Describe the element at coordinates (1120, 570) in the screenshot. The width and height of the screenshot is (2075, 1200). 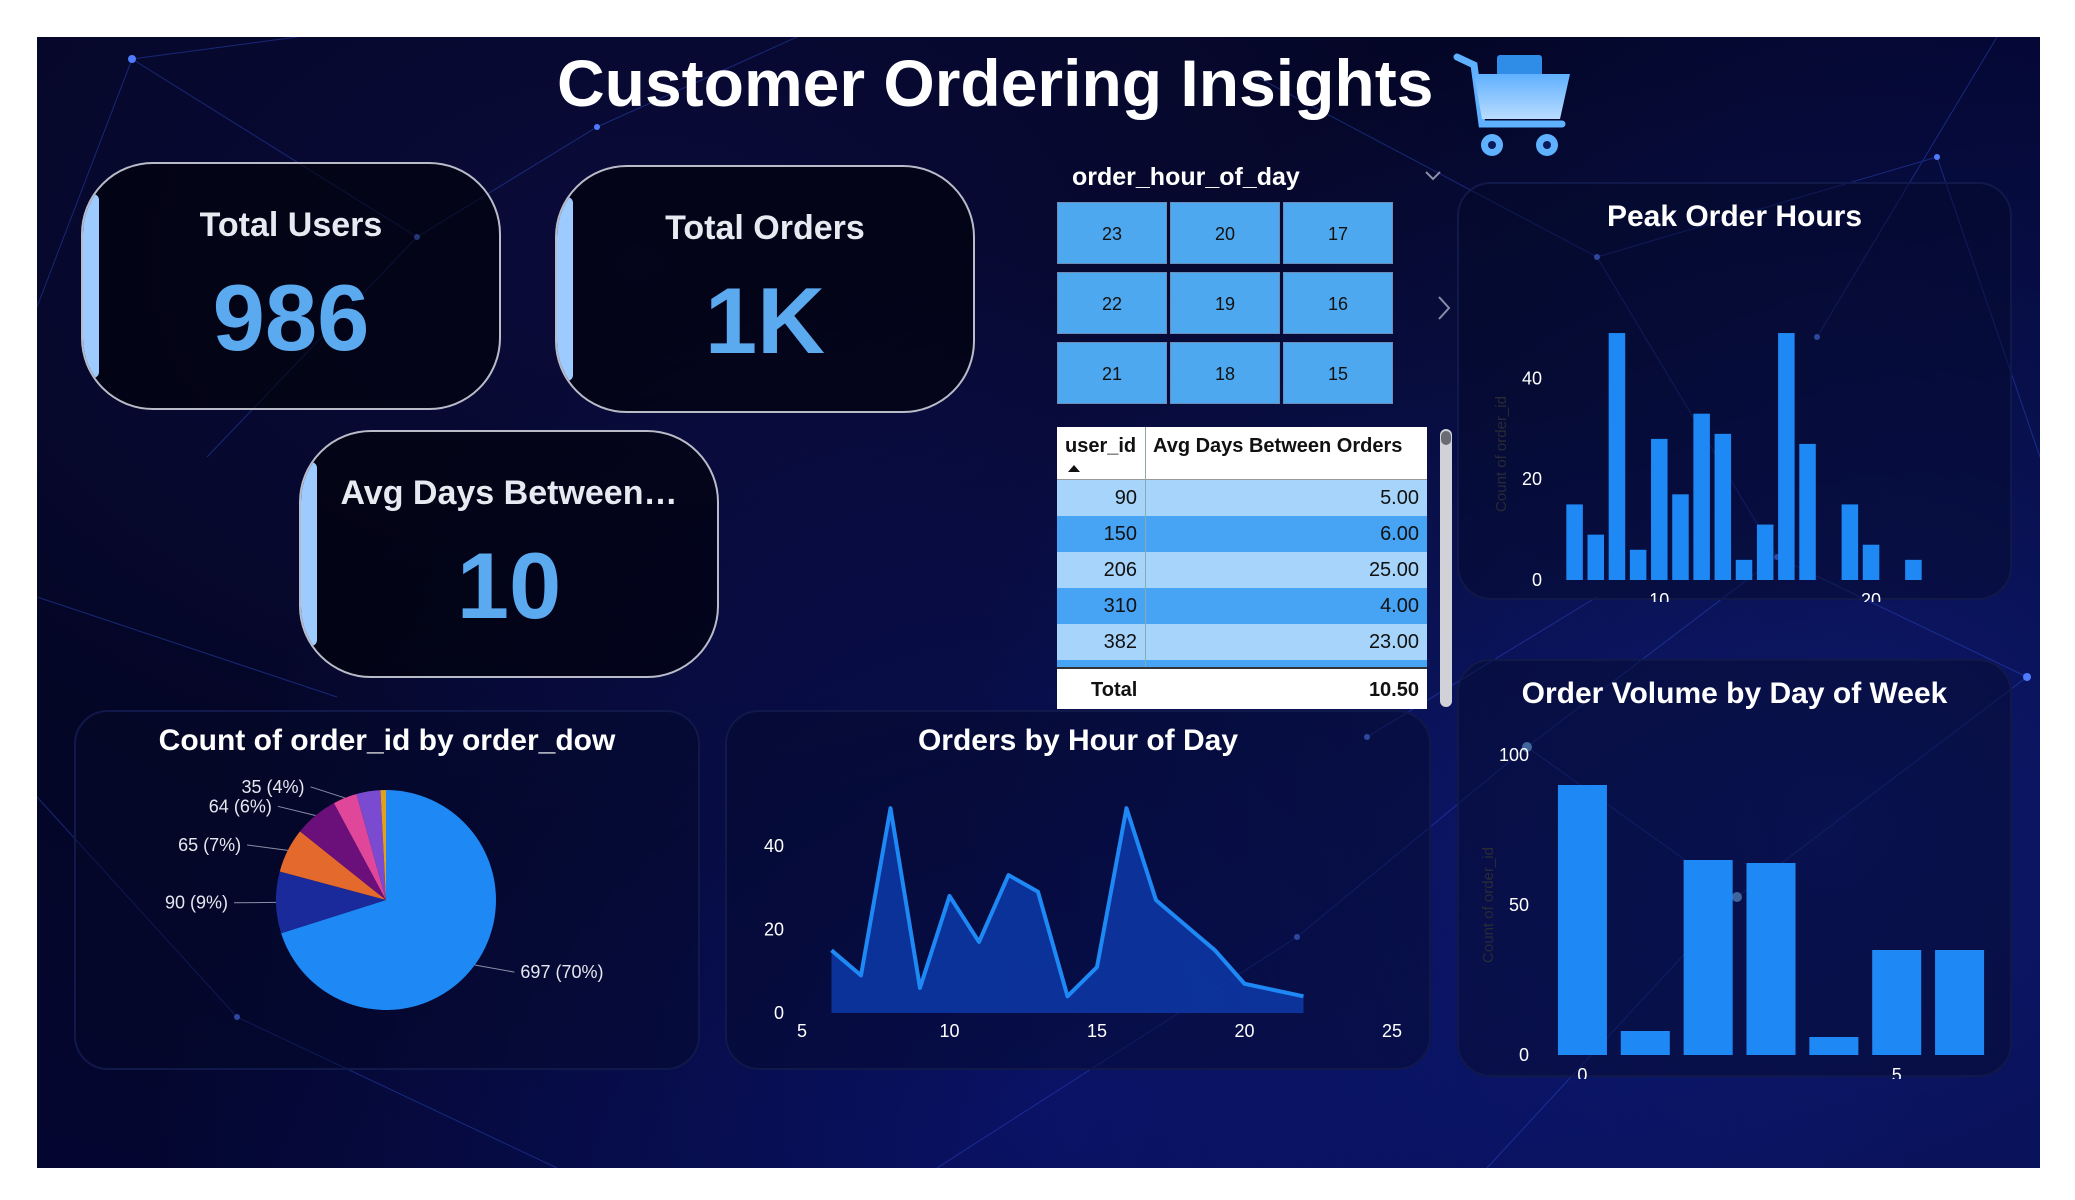
I see `cell-user-id: 206` at that location.